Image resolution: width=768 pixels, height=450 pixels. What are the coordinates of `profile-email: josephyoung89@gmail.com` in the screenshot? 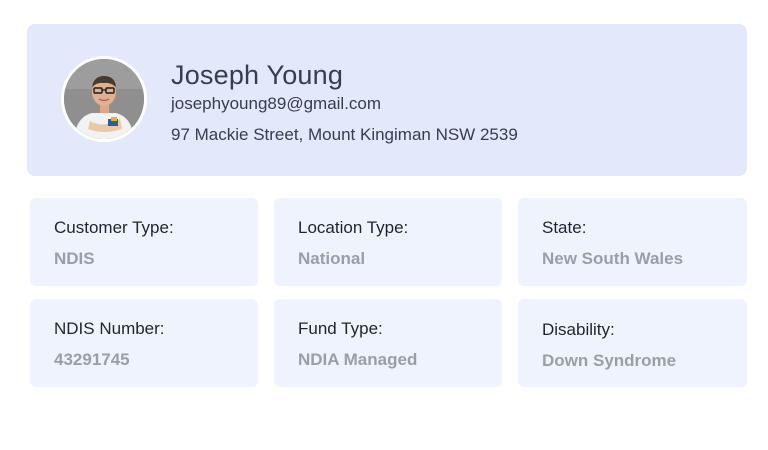 It's located at (276, 104).